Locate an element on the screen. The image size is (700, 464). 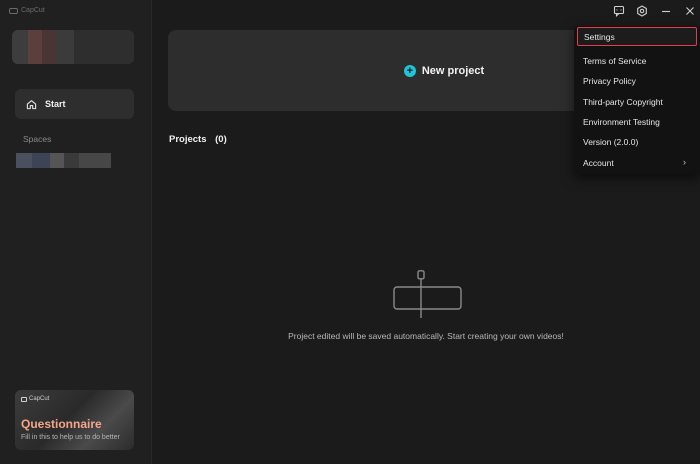
app-title: CapCut is located at coordinates (27, 10).